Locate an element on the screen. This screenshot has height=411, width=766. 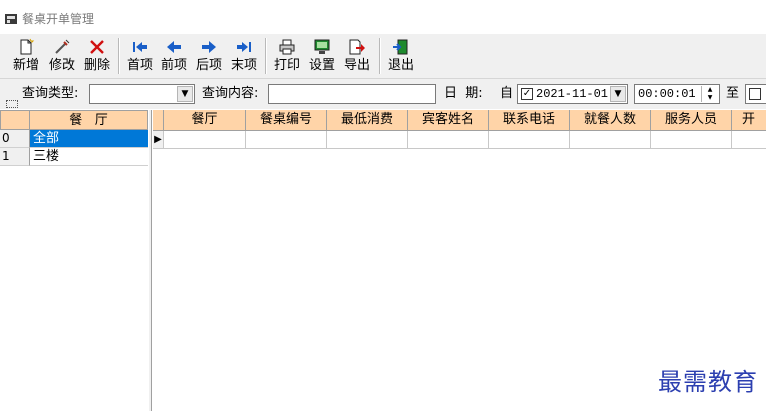
last-record-icon is located at coordinates (244, 47).